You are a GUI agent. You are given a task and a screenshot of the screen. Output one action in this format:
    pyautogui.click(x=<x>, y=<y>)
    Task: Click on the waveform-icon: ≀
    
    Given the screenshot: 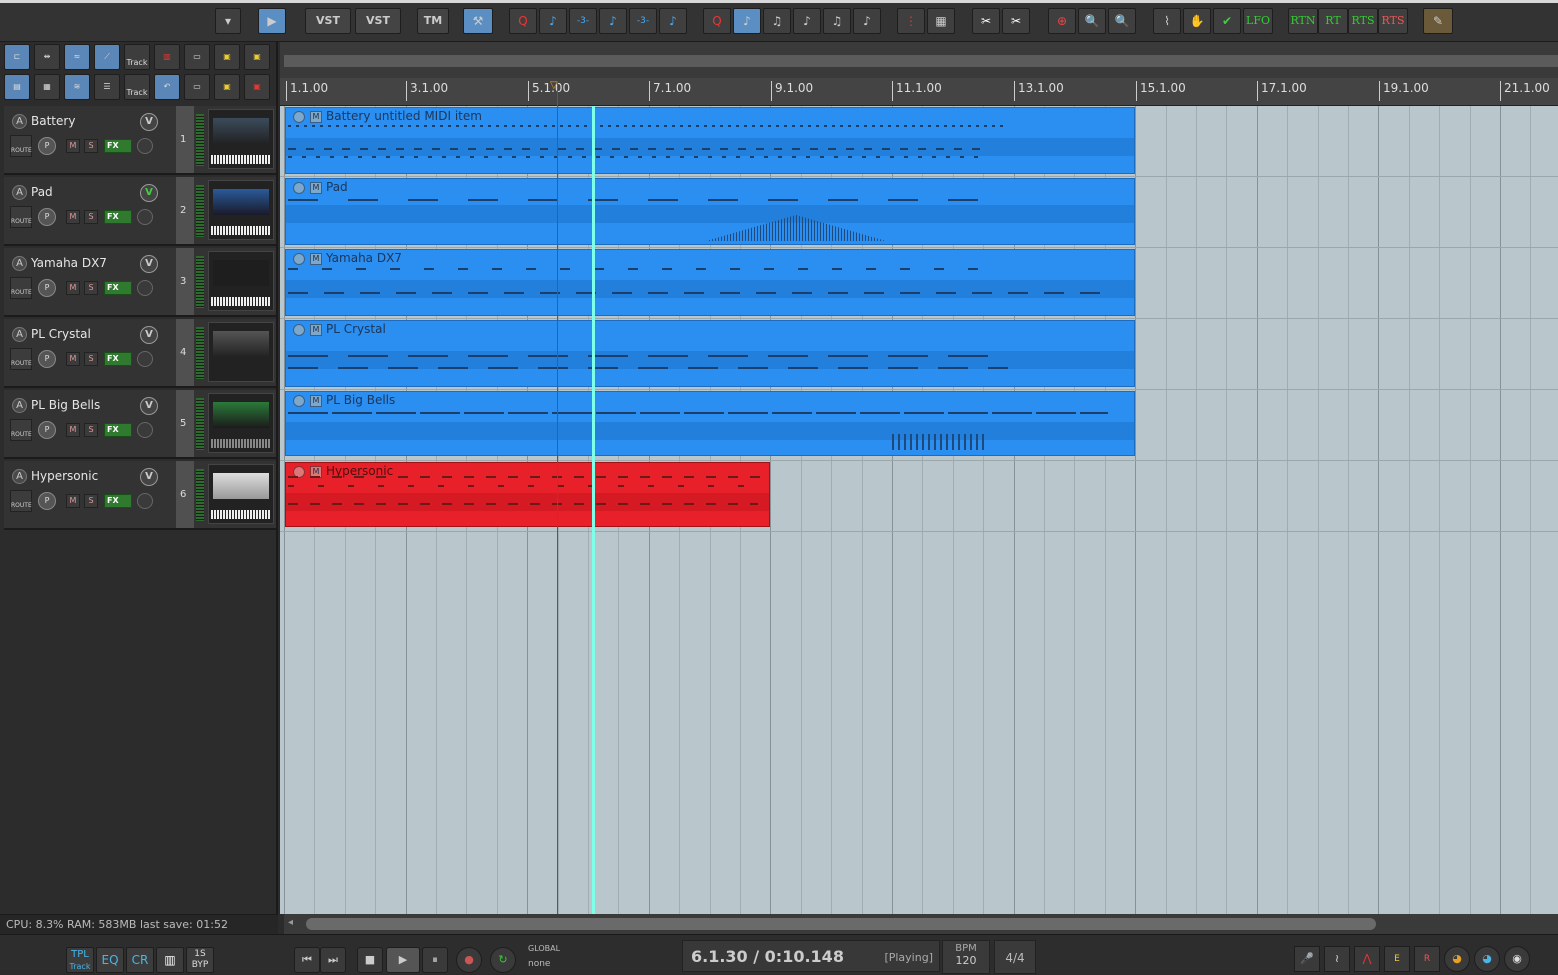 What is the action you would take?
    pyautogui.click(x=1337, y=959)
    